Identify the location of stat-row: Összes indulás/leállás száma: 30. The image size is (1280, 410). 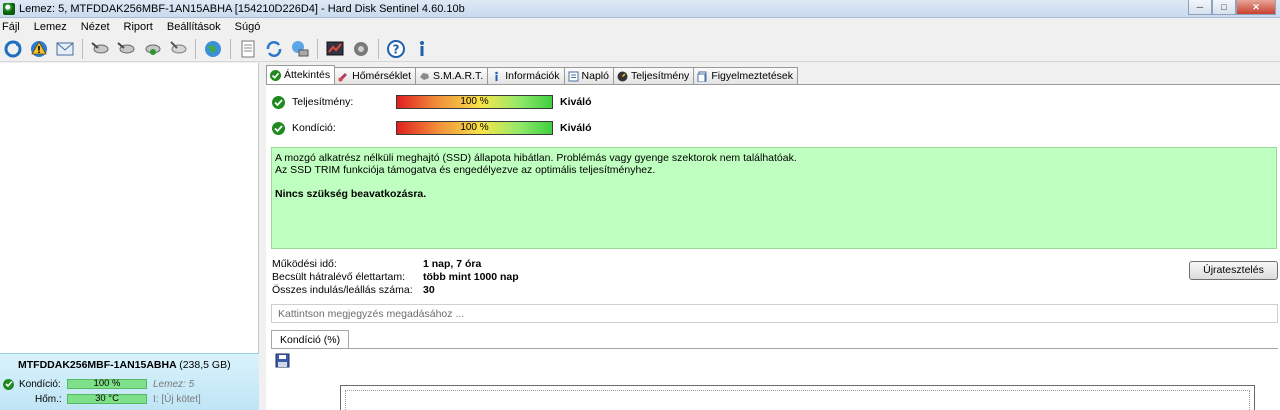
(353, 290).